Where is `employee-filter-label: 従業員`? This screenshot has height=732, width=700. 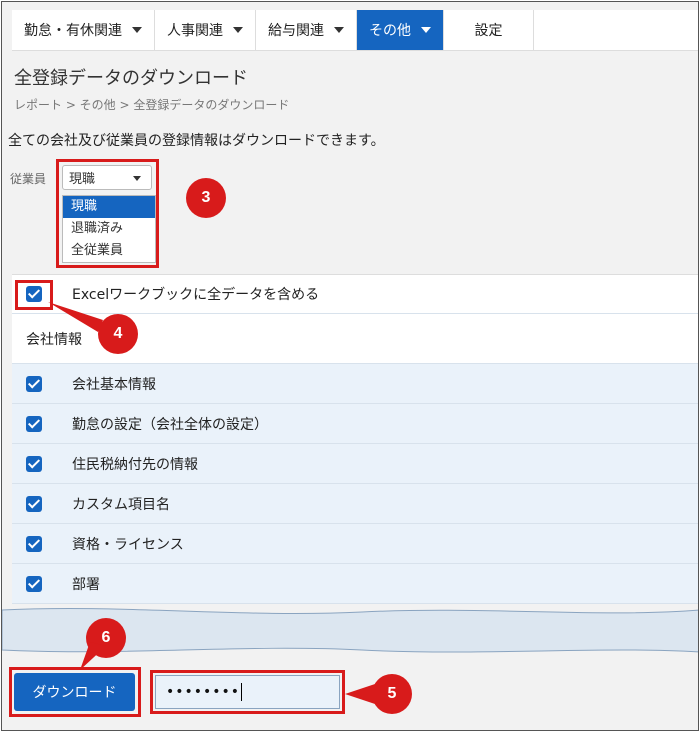
employee-filter-label: 従業員 is located at coordinates (28, 179).